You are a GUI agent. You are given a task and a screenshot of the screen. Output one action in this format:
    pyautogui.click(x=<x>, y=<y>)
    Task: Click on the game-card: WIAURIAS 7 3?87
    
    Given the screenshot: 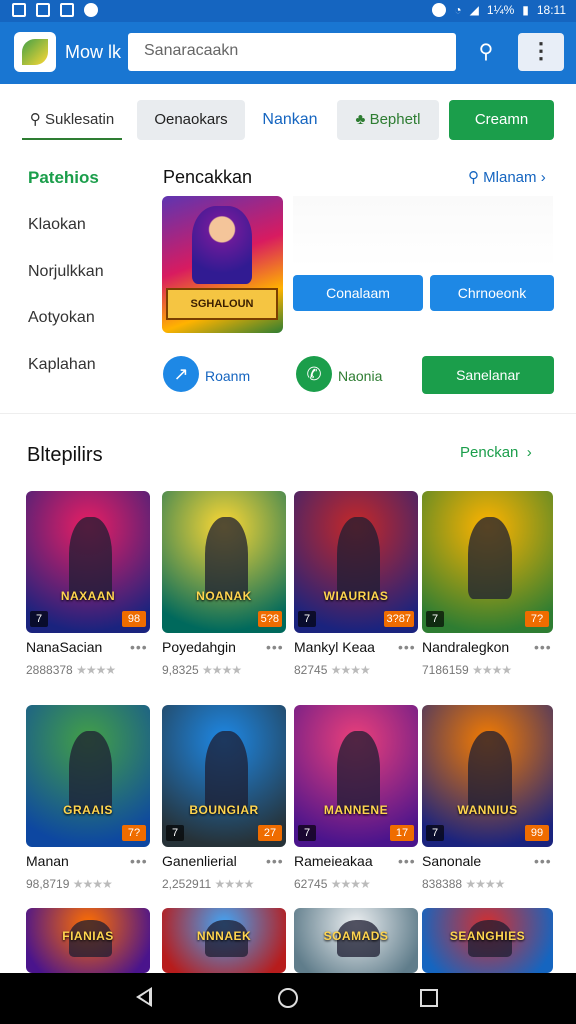 What is the action you would take?
    pyautogui.click(x=356, y=562)
    